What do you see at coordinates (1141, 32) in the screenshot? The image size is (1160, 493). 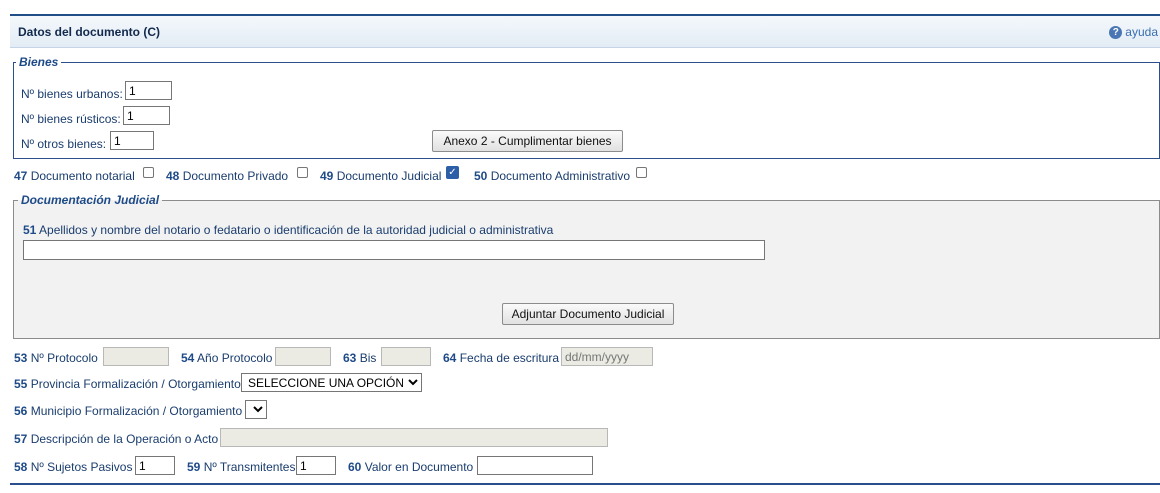 I see `help-label: ayuda` at bounding box center [1141, 32].